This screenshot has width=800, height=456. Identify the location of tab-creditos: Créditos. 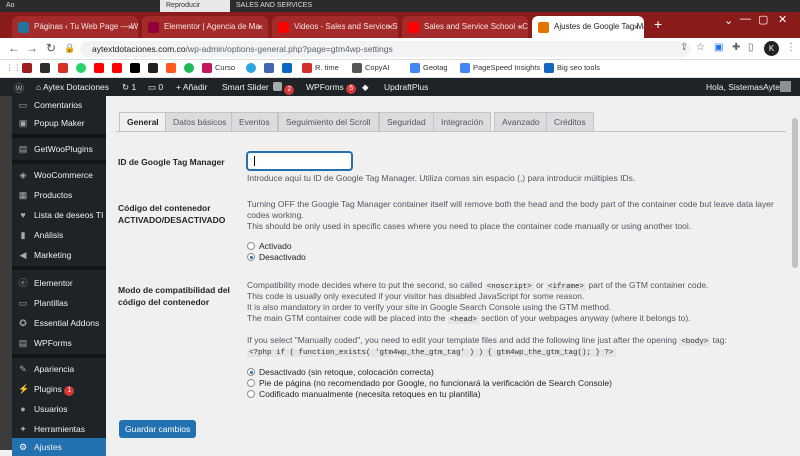
(570, 122).